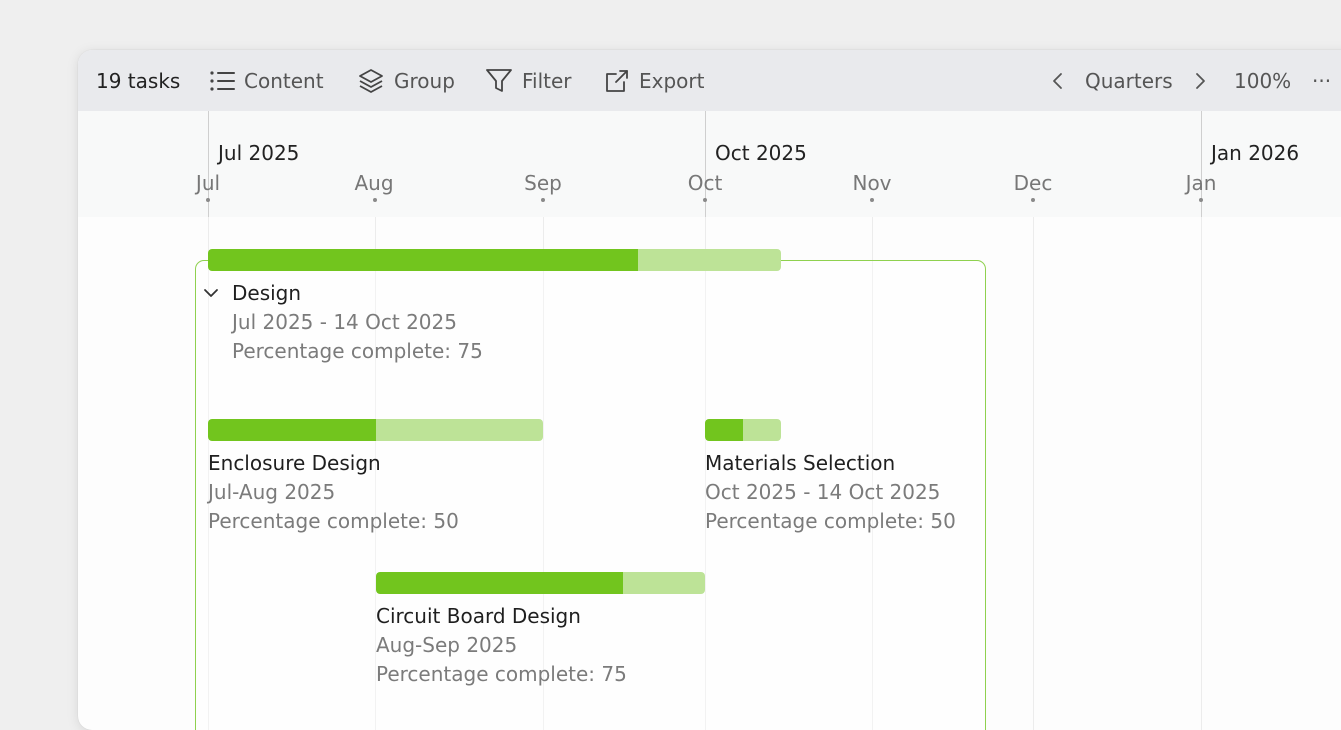 Image resolution: width=1341 pixels, height=730 pixels. I want to click on chevron-right-icon, so click(1200, 81).